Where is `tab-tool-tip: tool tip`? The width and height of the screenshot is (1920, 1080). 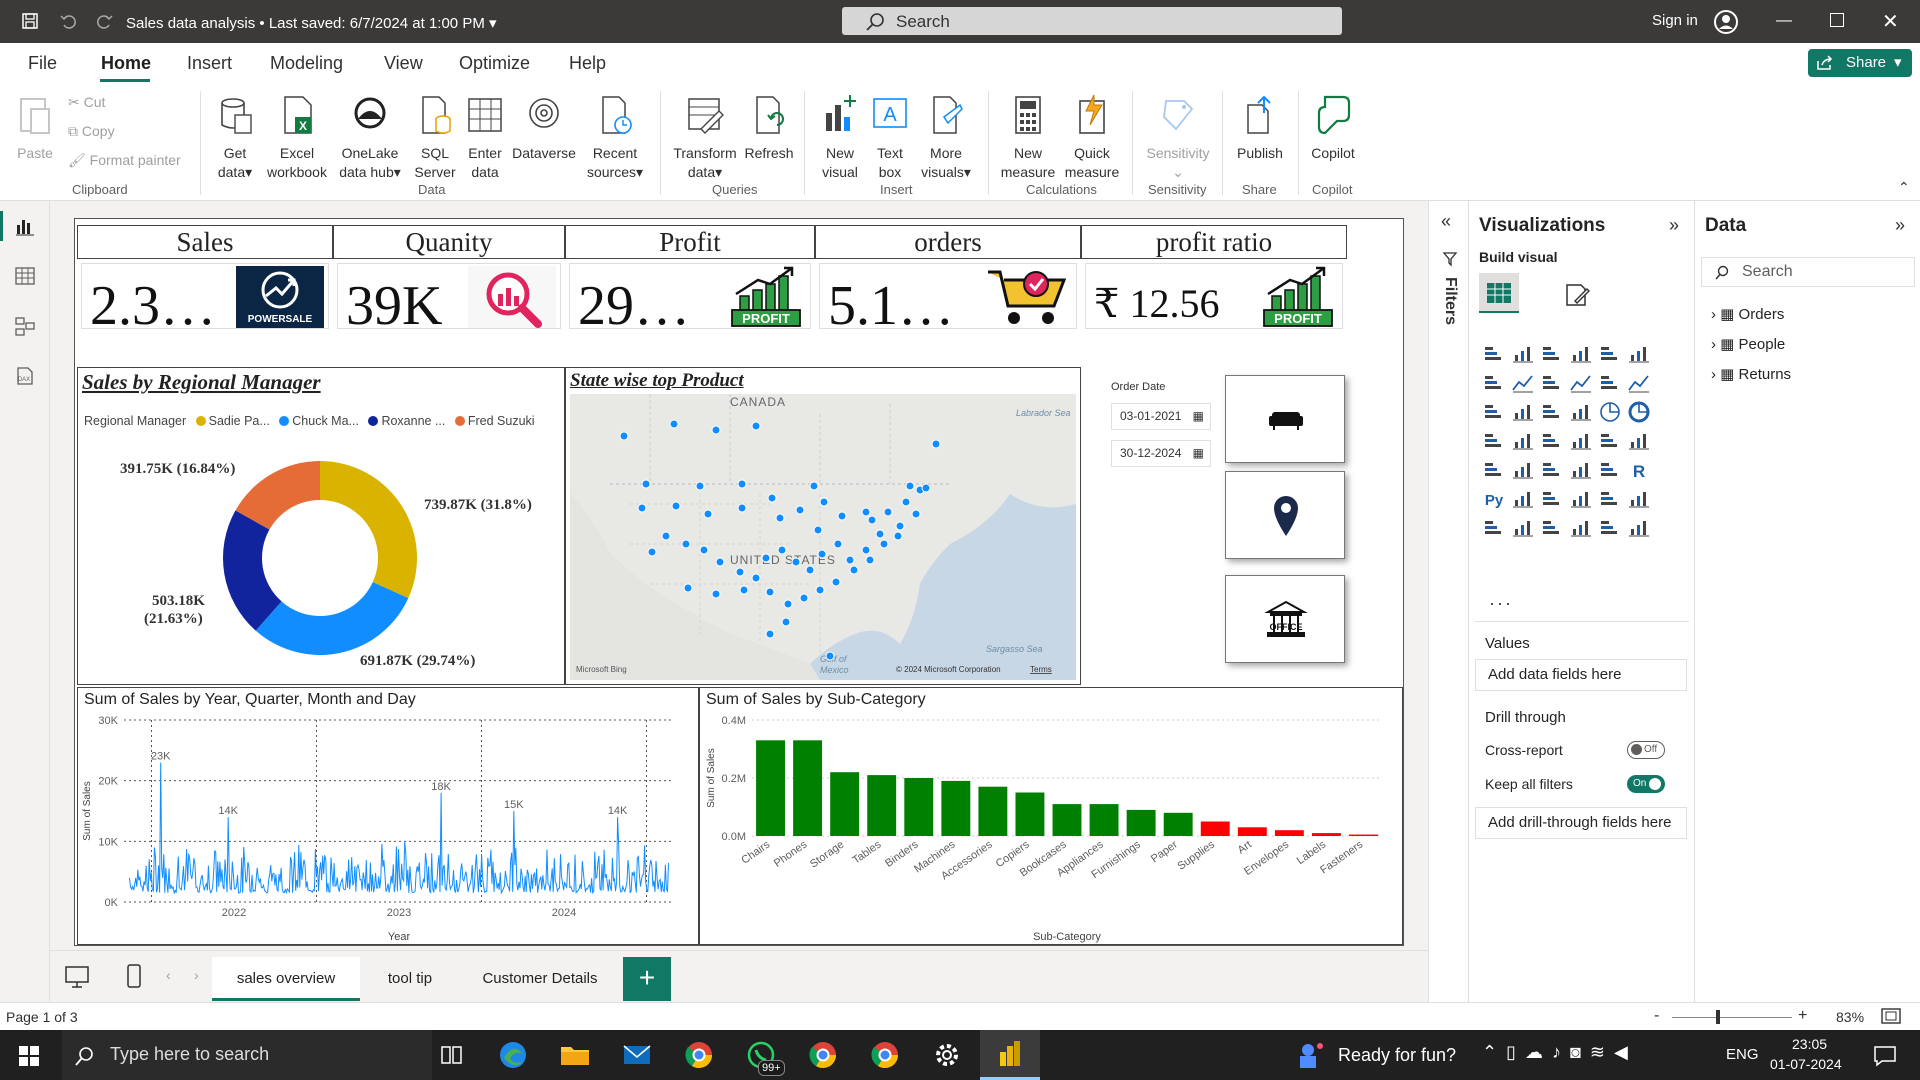 tab-tool-tip: tool tip is located at coordinates (410, 979).